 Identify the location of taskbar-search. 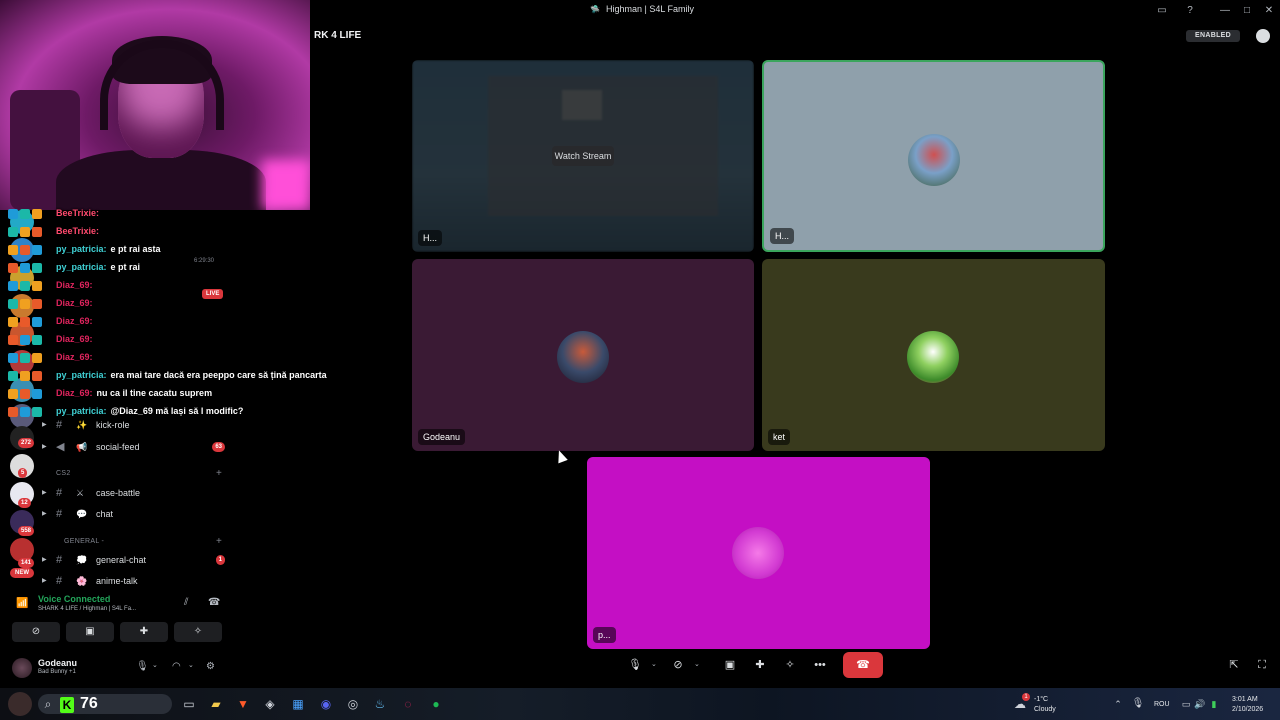
(105, 704).